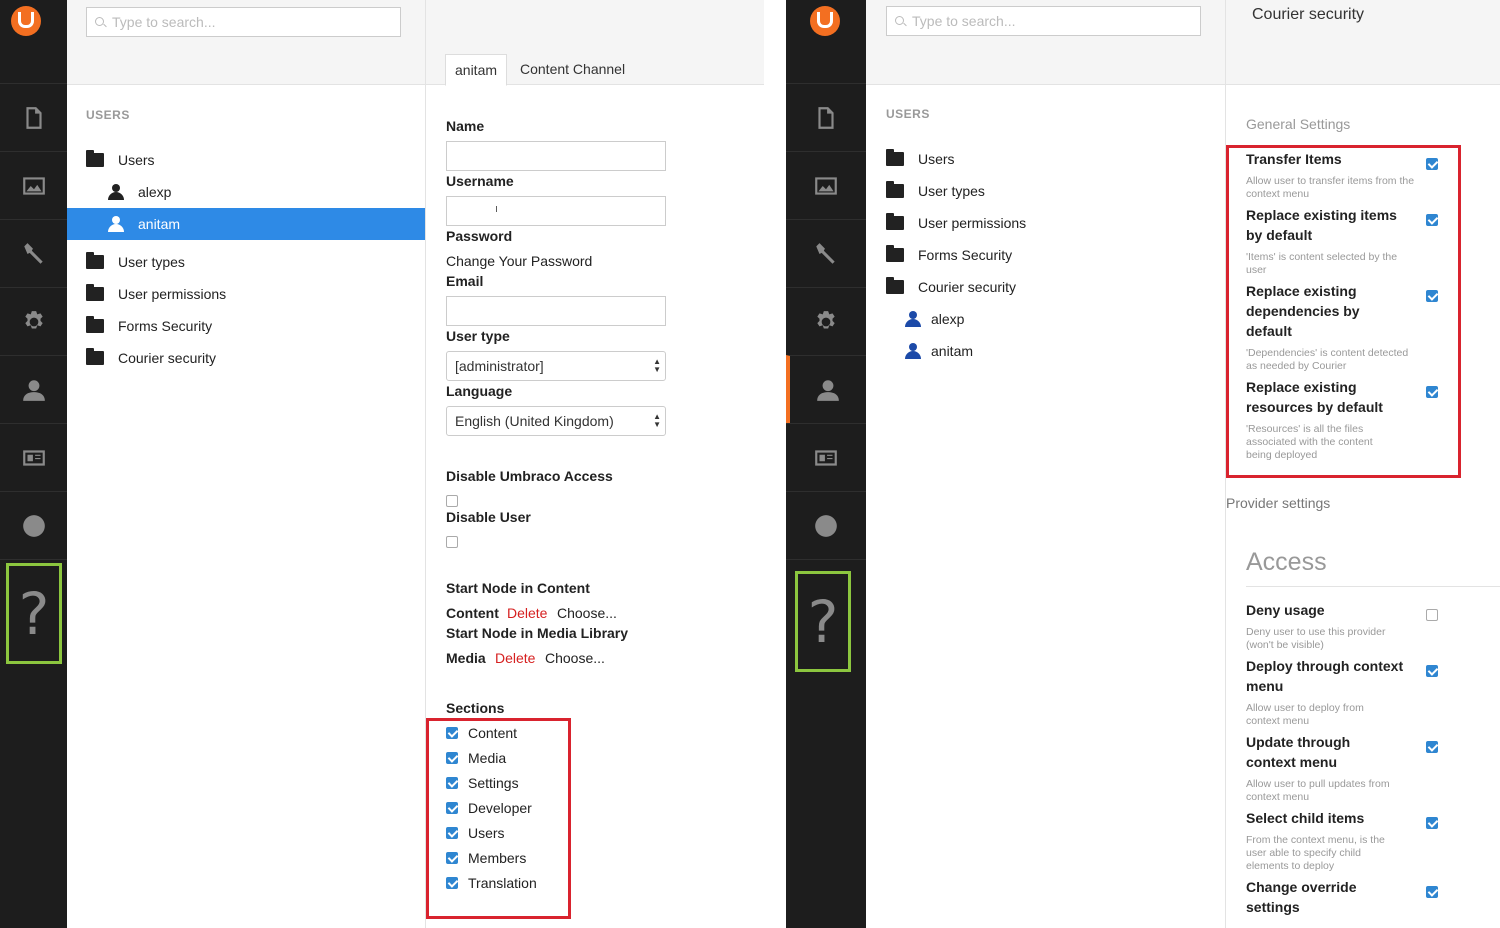 Image resolution: width=1500 pixels, height=928 pixels. I want to click on page-title: Courier security, so click(1308, 14).